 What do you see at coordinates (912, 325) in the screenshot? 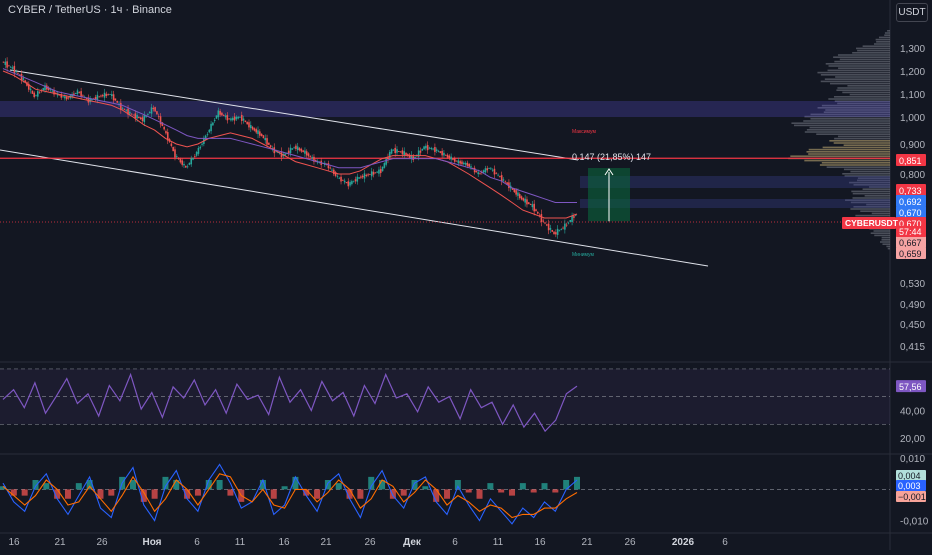
I see `price-tick-label: 0,450` at bounding box center [912, 325].